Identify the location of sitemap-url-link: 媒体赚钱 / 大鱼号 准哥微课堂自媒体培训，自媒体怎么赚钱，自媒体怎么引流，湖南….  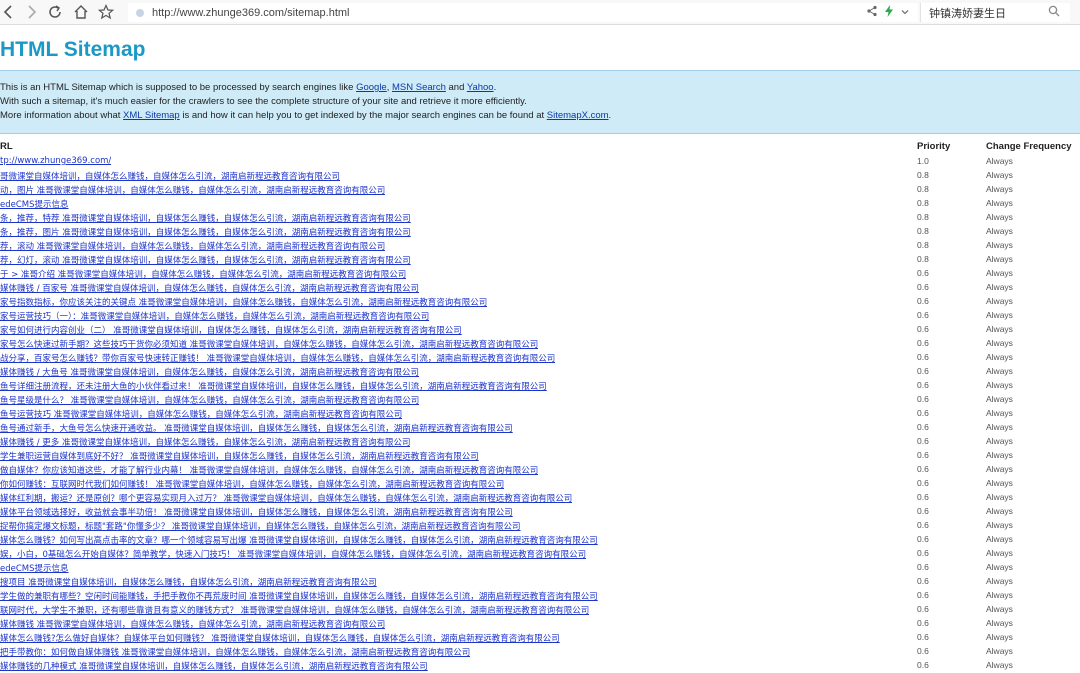
(209, 372).